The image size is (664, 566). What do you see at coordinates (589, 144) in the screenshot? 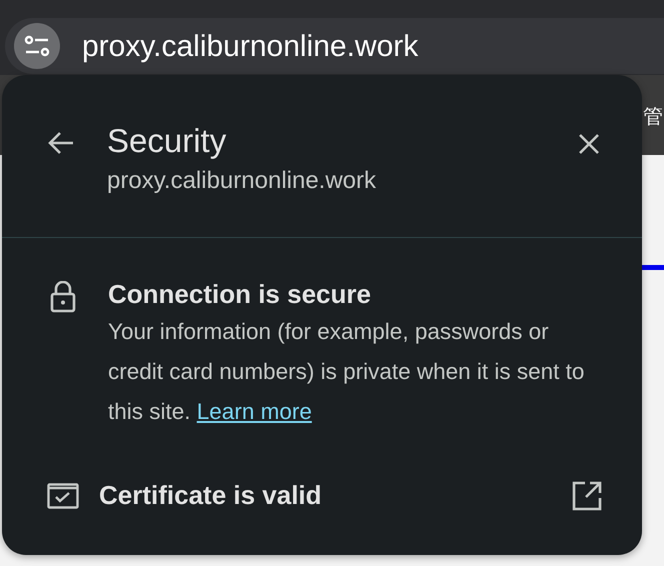
I see `close-icon` at bounding box center [589, 144].